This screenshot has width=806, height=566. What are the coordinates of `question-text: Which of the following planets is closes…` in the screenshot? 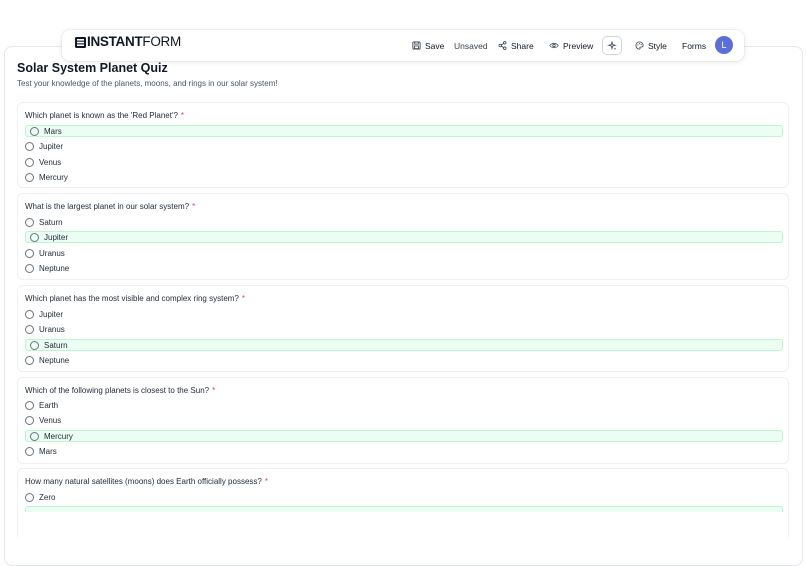 It's located at (120, 390).